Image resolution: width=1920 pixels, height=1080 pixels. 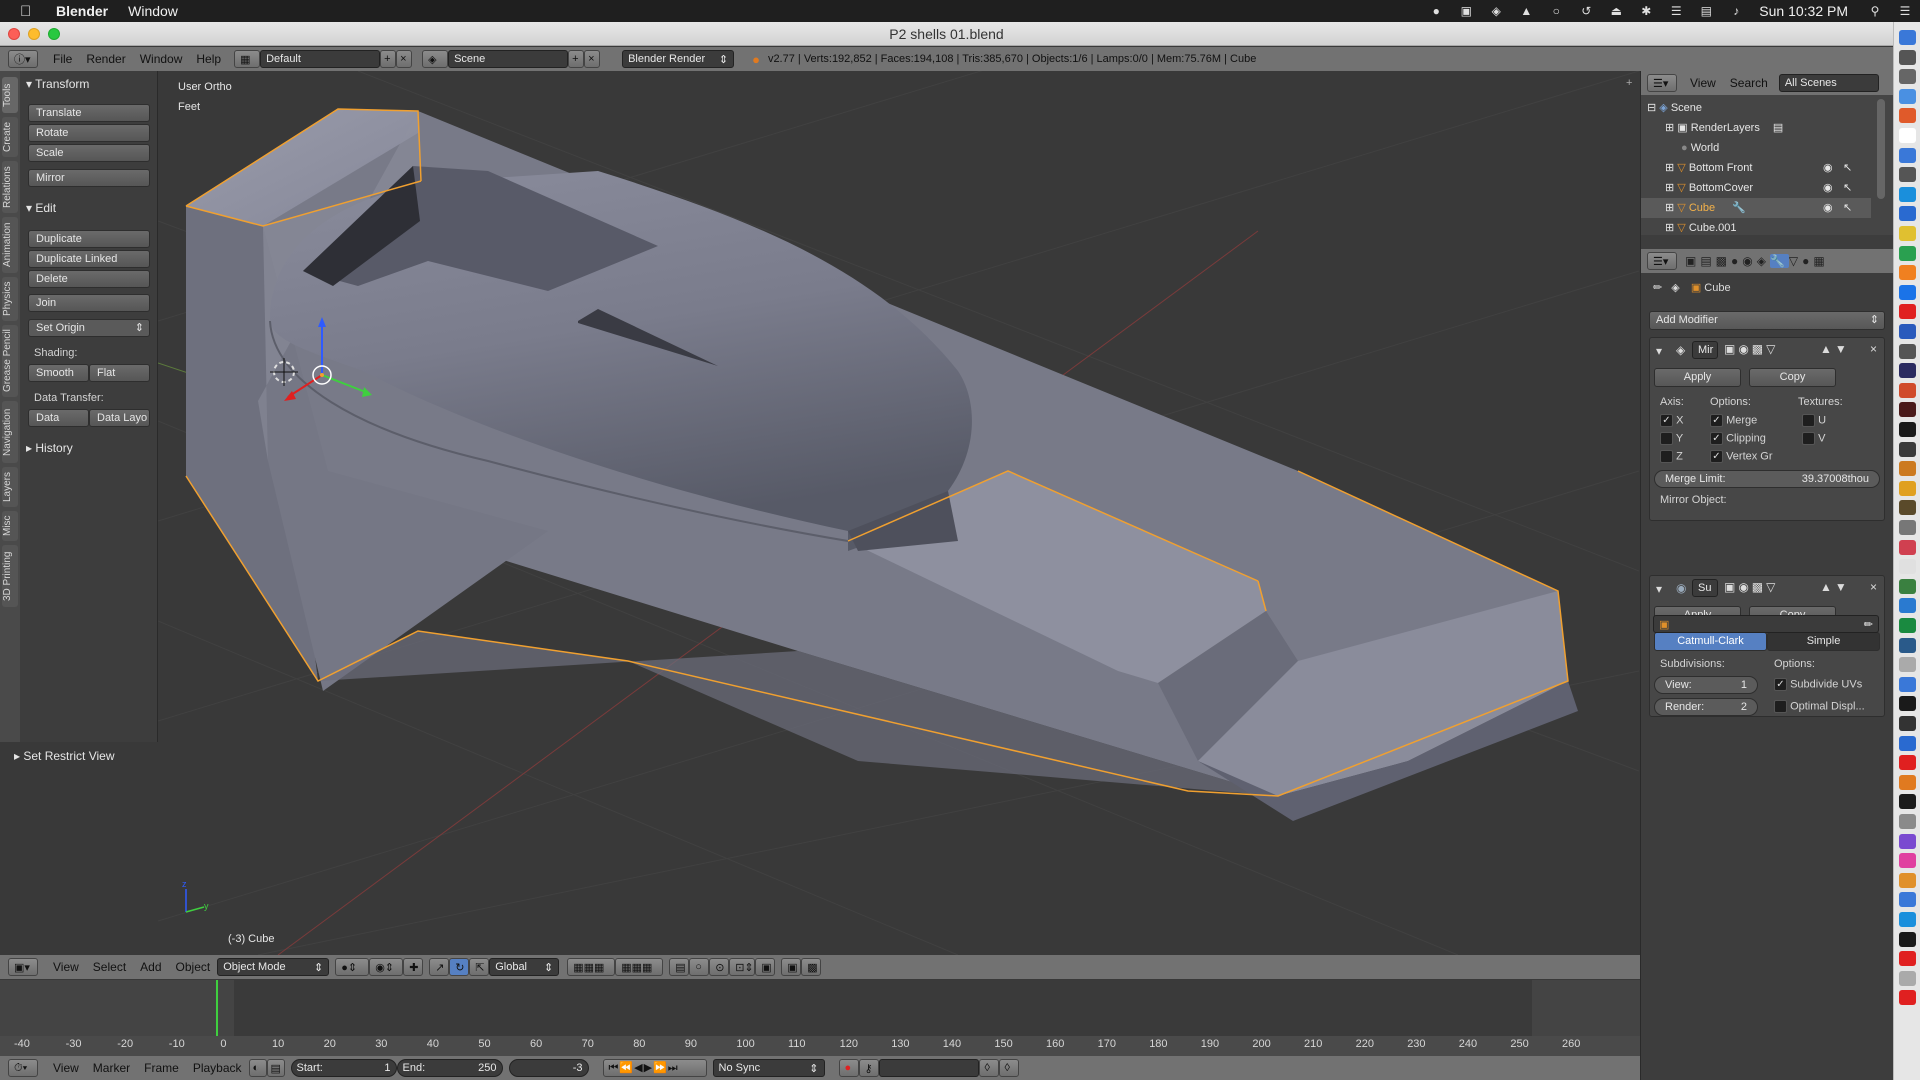 What do you see at coordinates (1671, 438) in the screenshot?
I see `axis-y-checkbox: Y` at bounding box center [1671, 438].